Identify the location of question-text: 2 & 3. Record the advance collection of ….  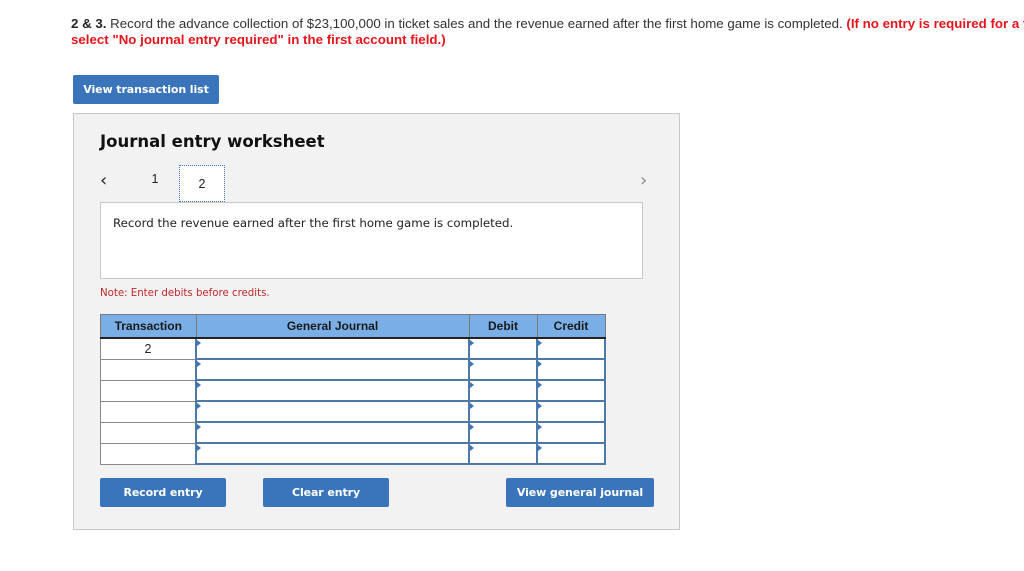
(547, 32).